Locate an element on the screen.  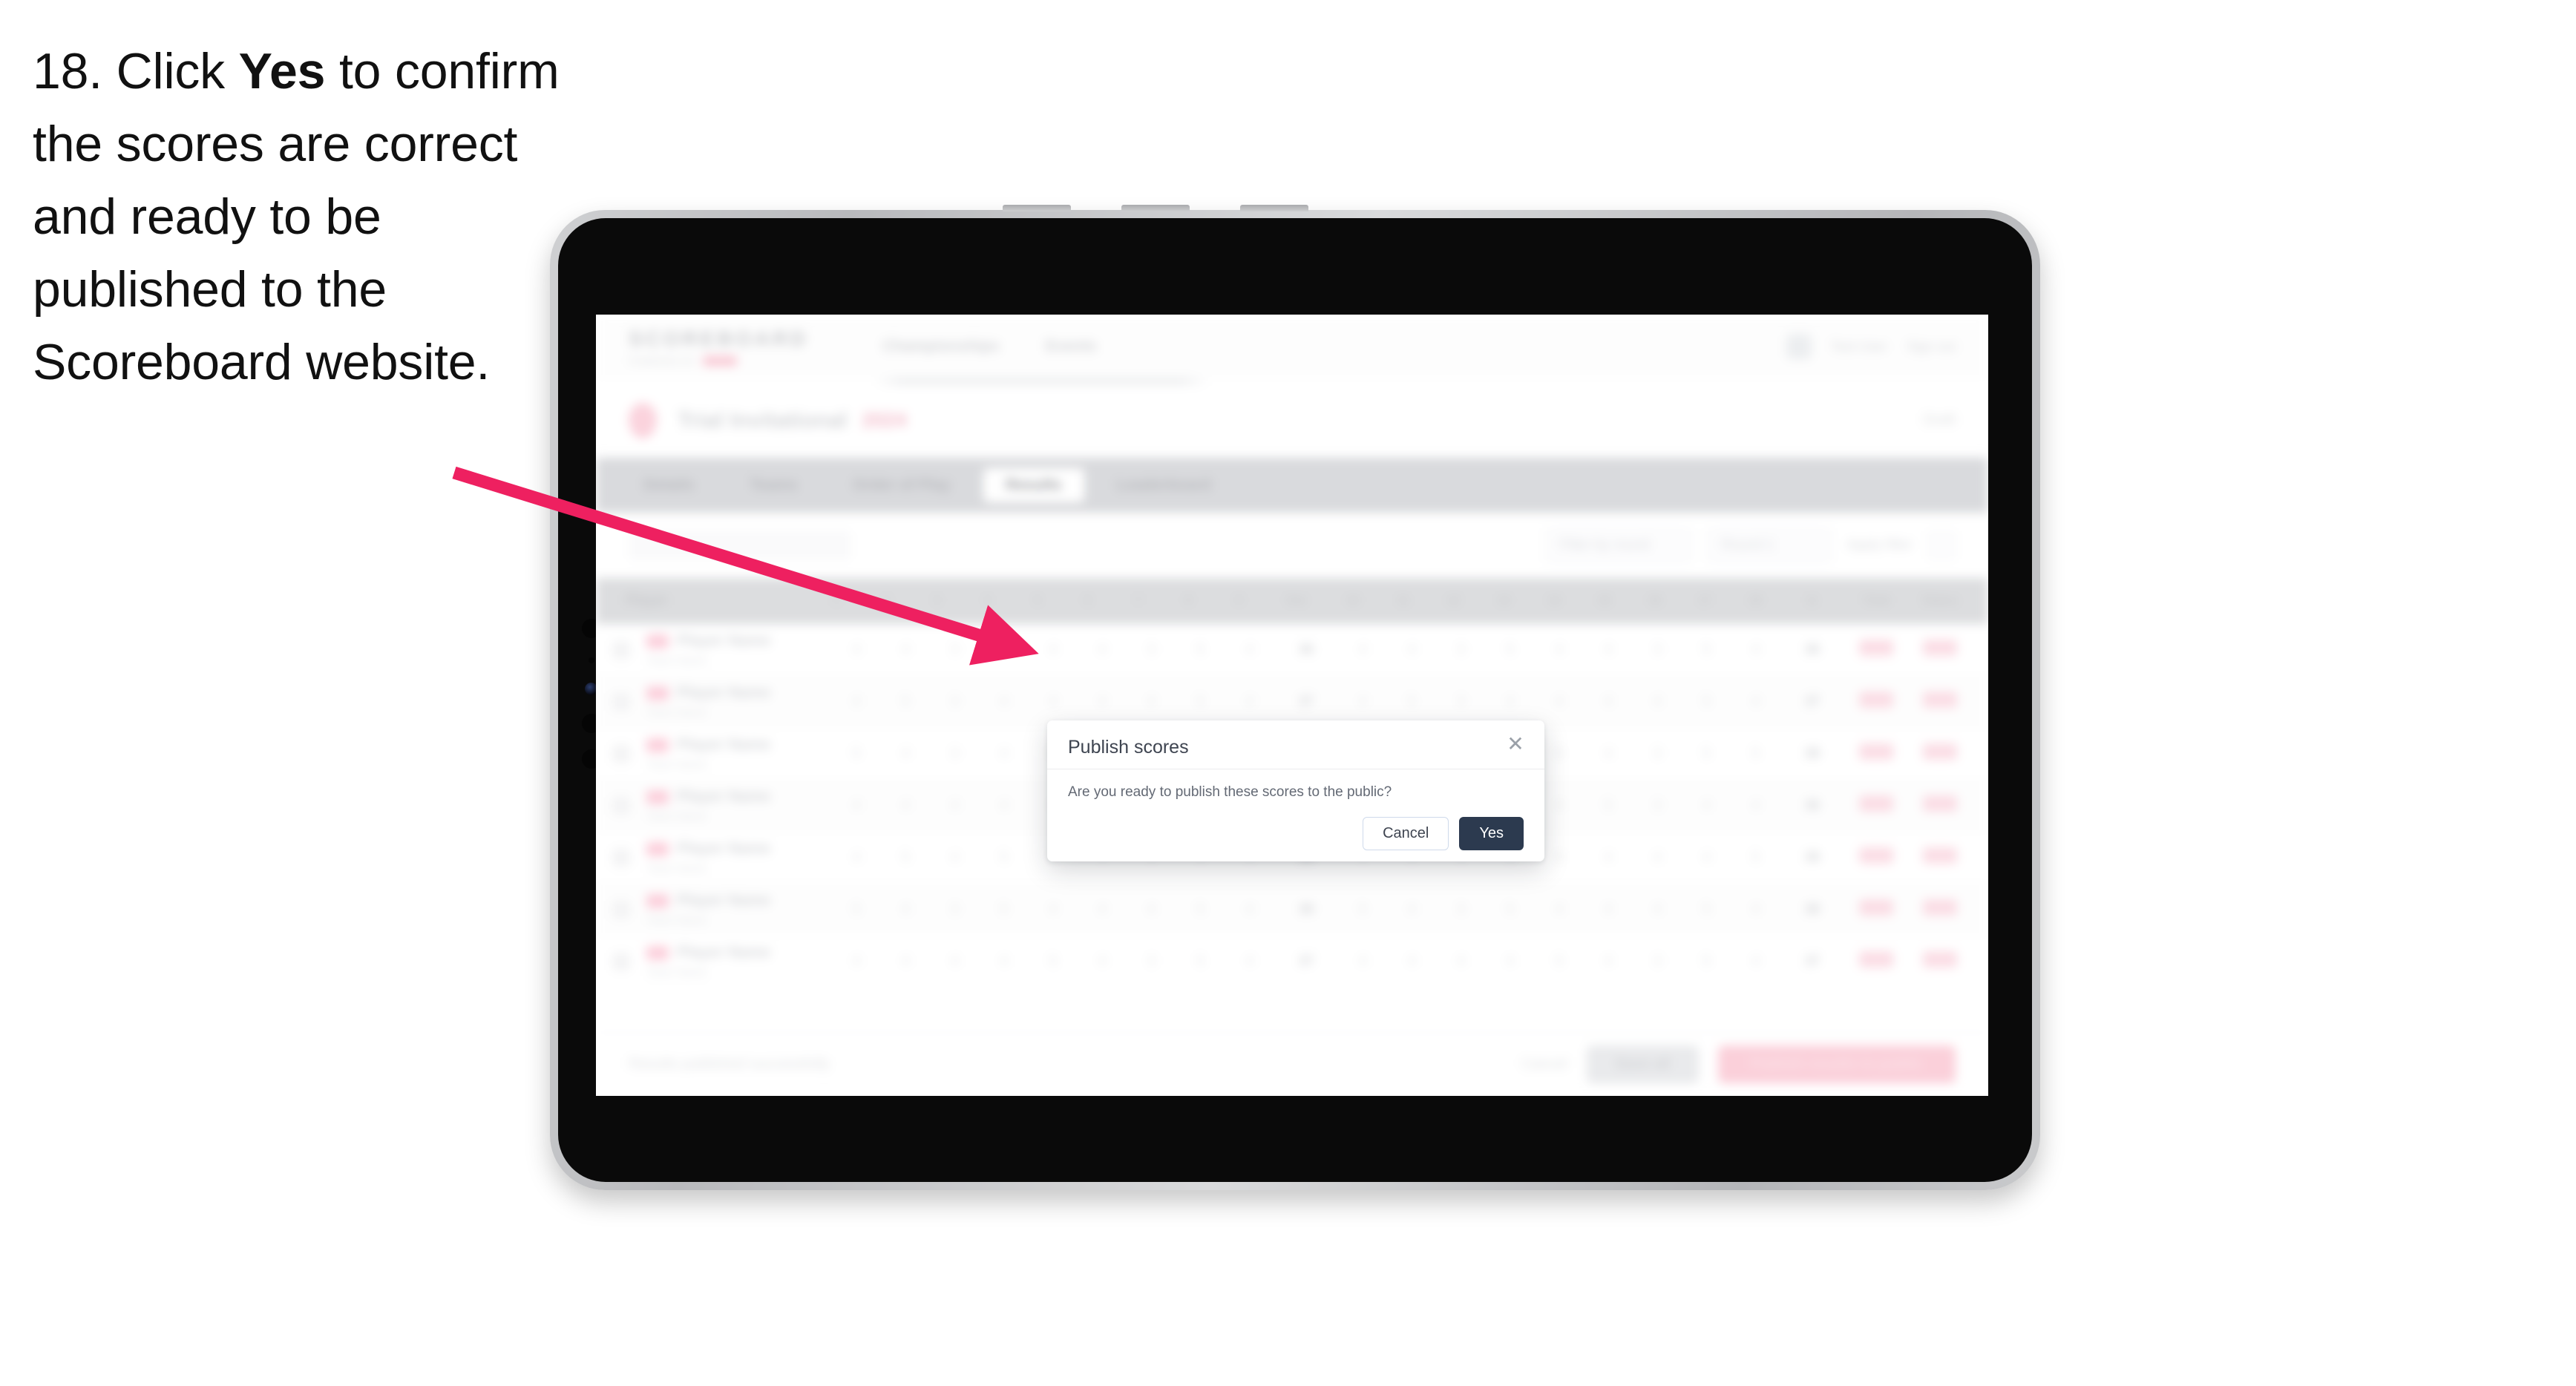
filter-round-label: Filter by round is located at coordinates (1619, 545).